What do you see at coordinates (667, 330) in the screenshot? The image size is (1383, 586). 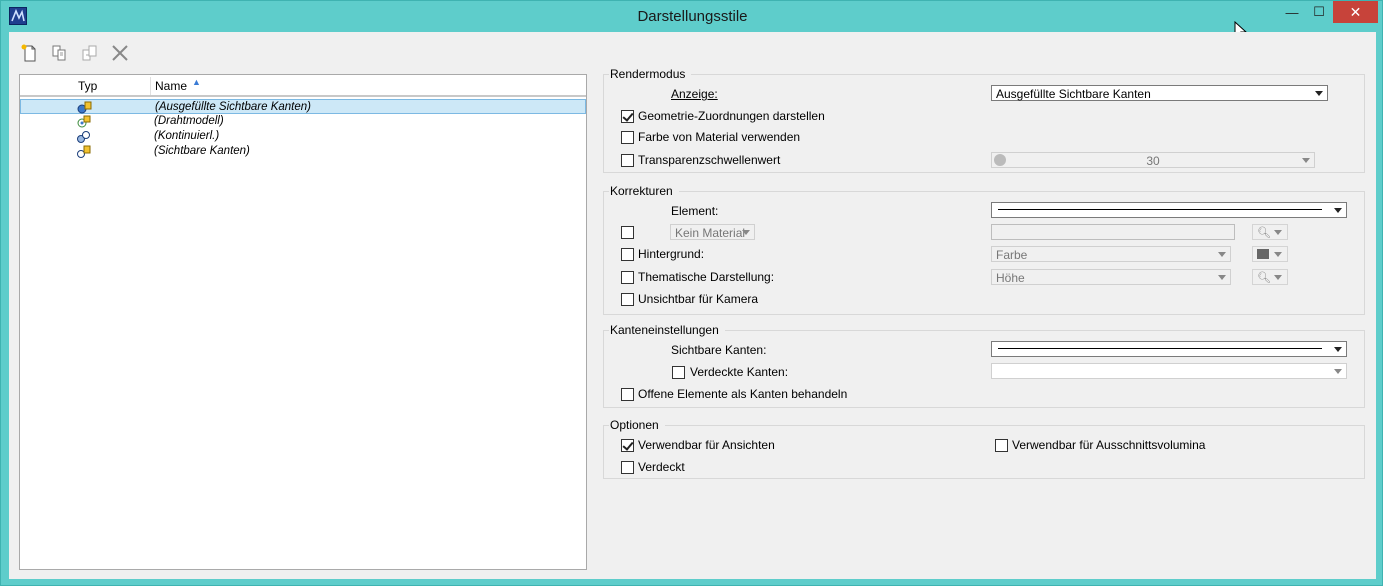 I see `kanteneinstellungen-title: Kanteneinstellungen` at bounding box center [667, 330].